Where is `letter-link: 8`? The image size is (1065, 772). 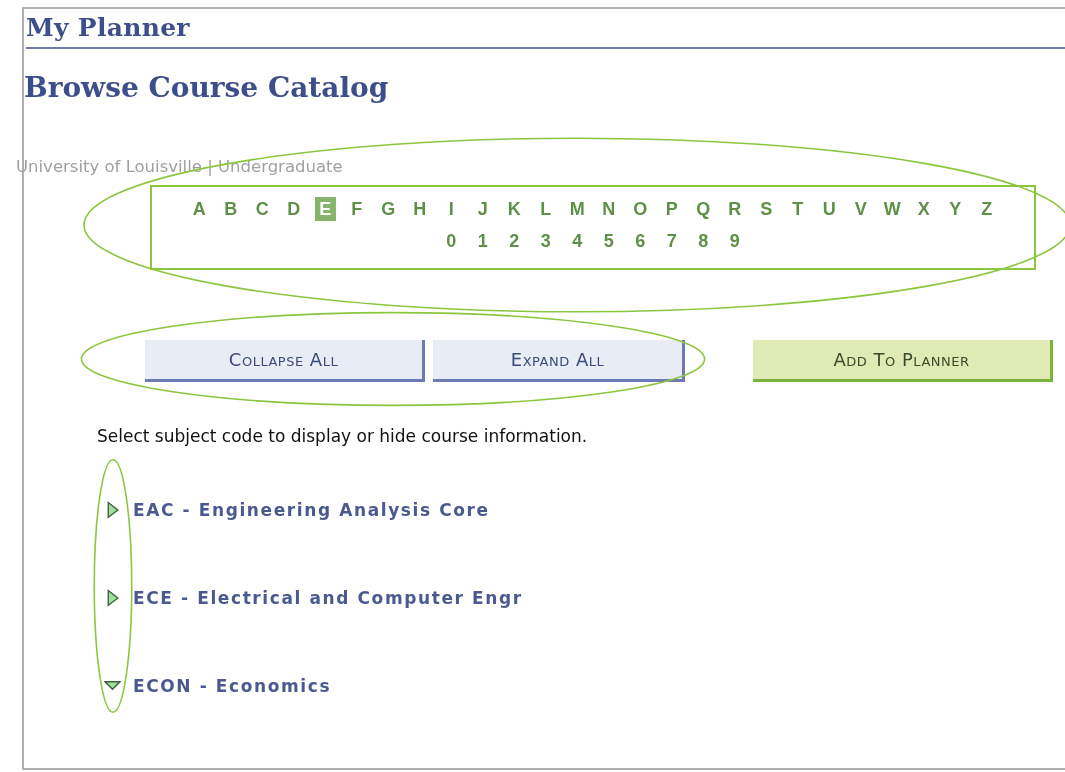 letter-link: 8 is located at coordinates (703, 241).